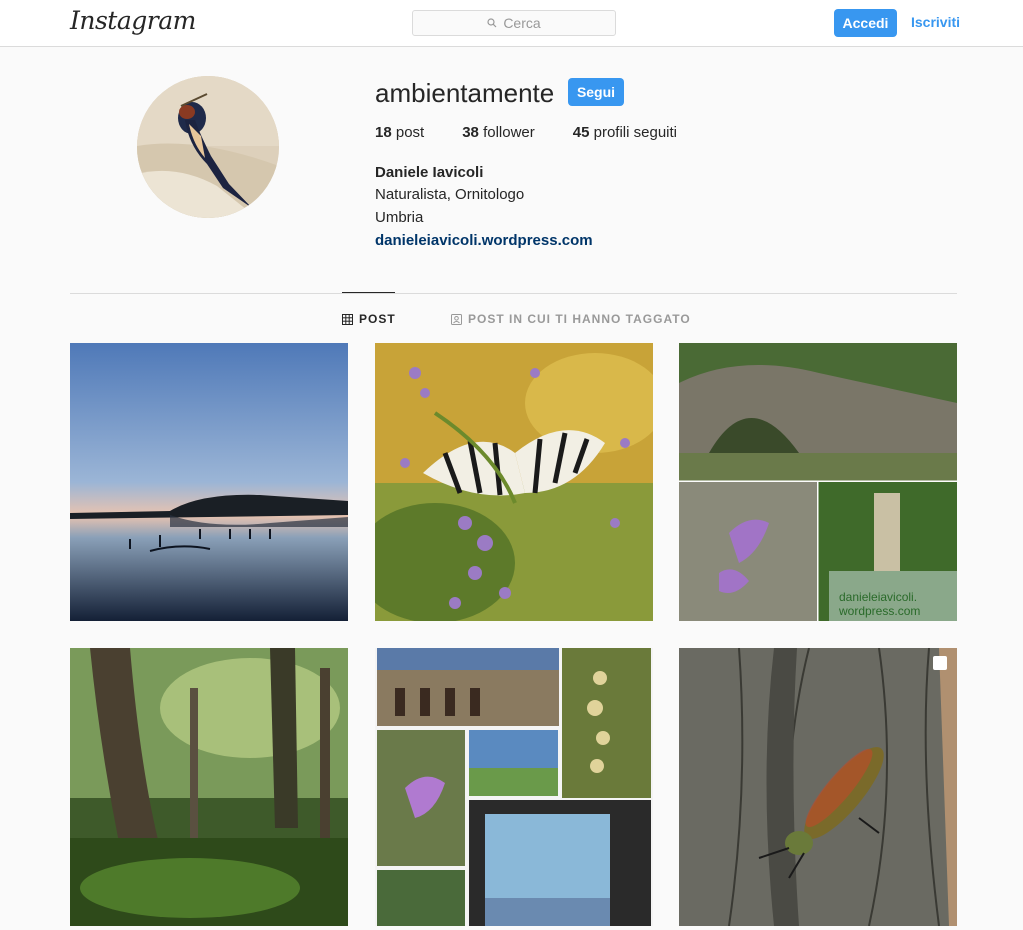  Describe the element at coordinates (513, 293) in the screenshot. I see `tabs-divider` at that location.